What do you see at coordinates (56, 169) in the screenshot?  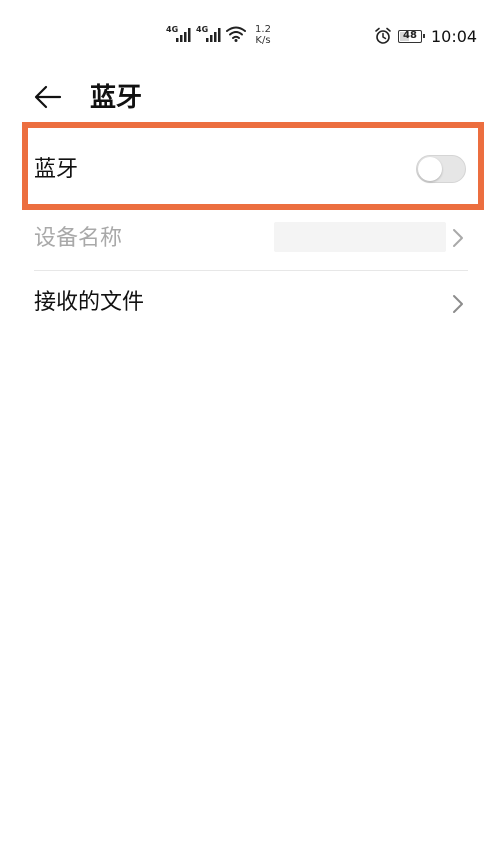 I see `bluetooth-label: 蓝牙` at bounding box center [56, 169].